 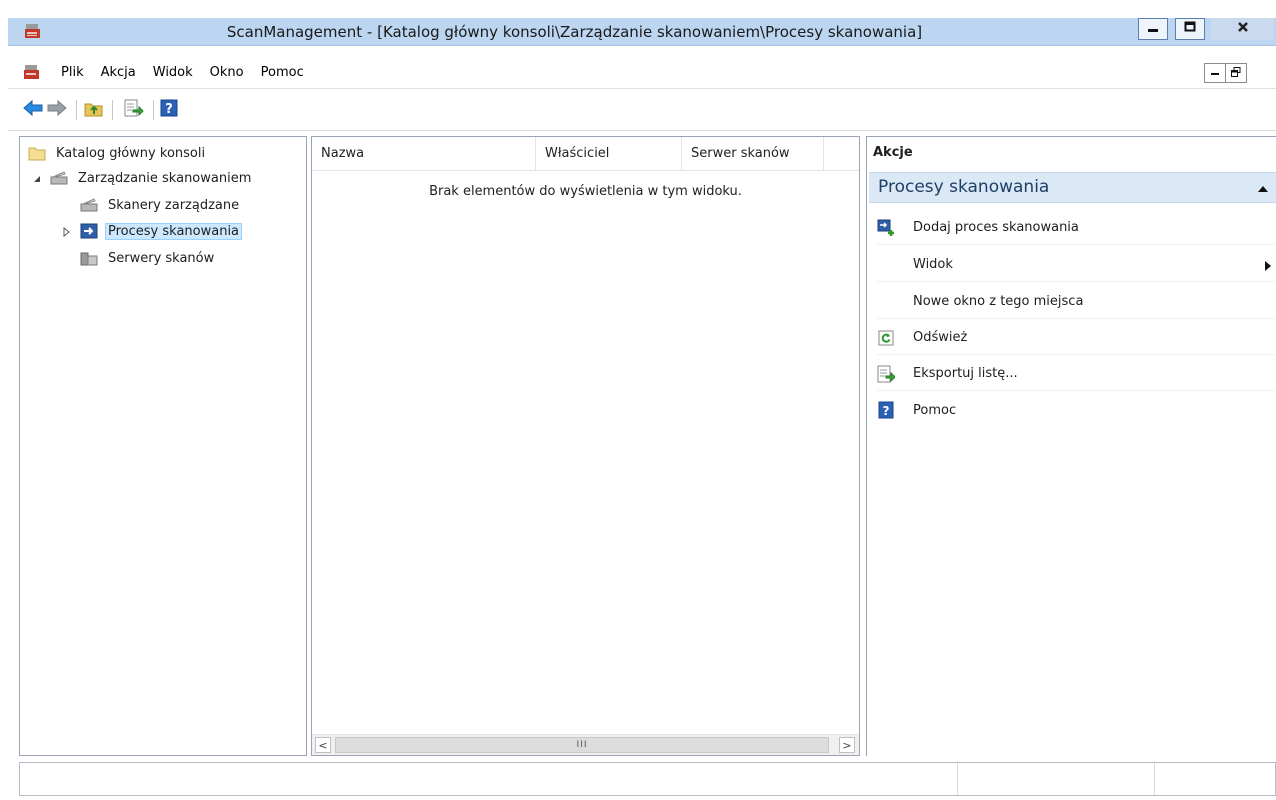 What do you see at coordinates (231, 72) in the screenshot?
I see `menu-okno: Okno` at bounding box center [231, 72].